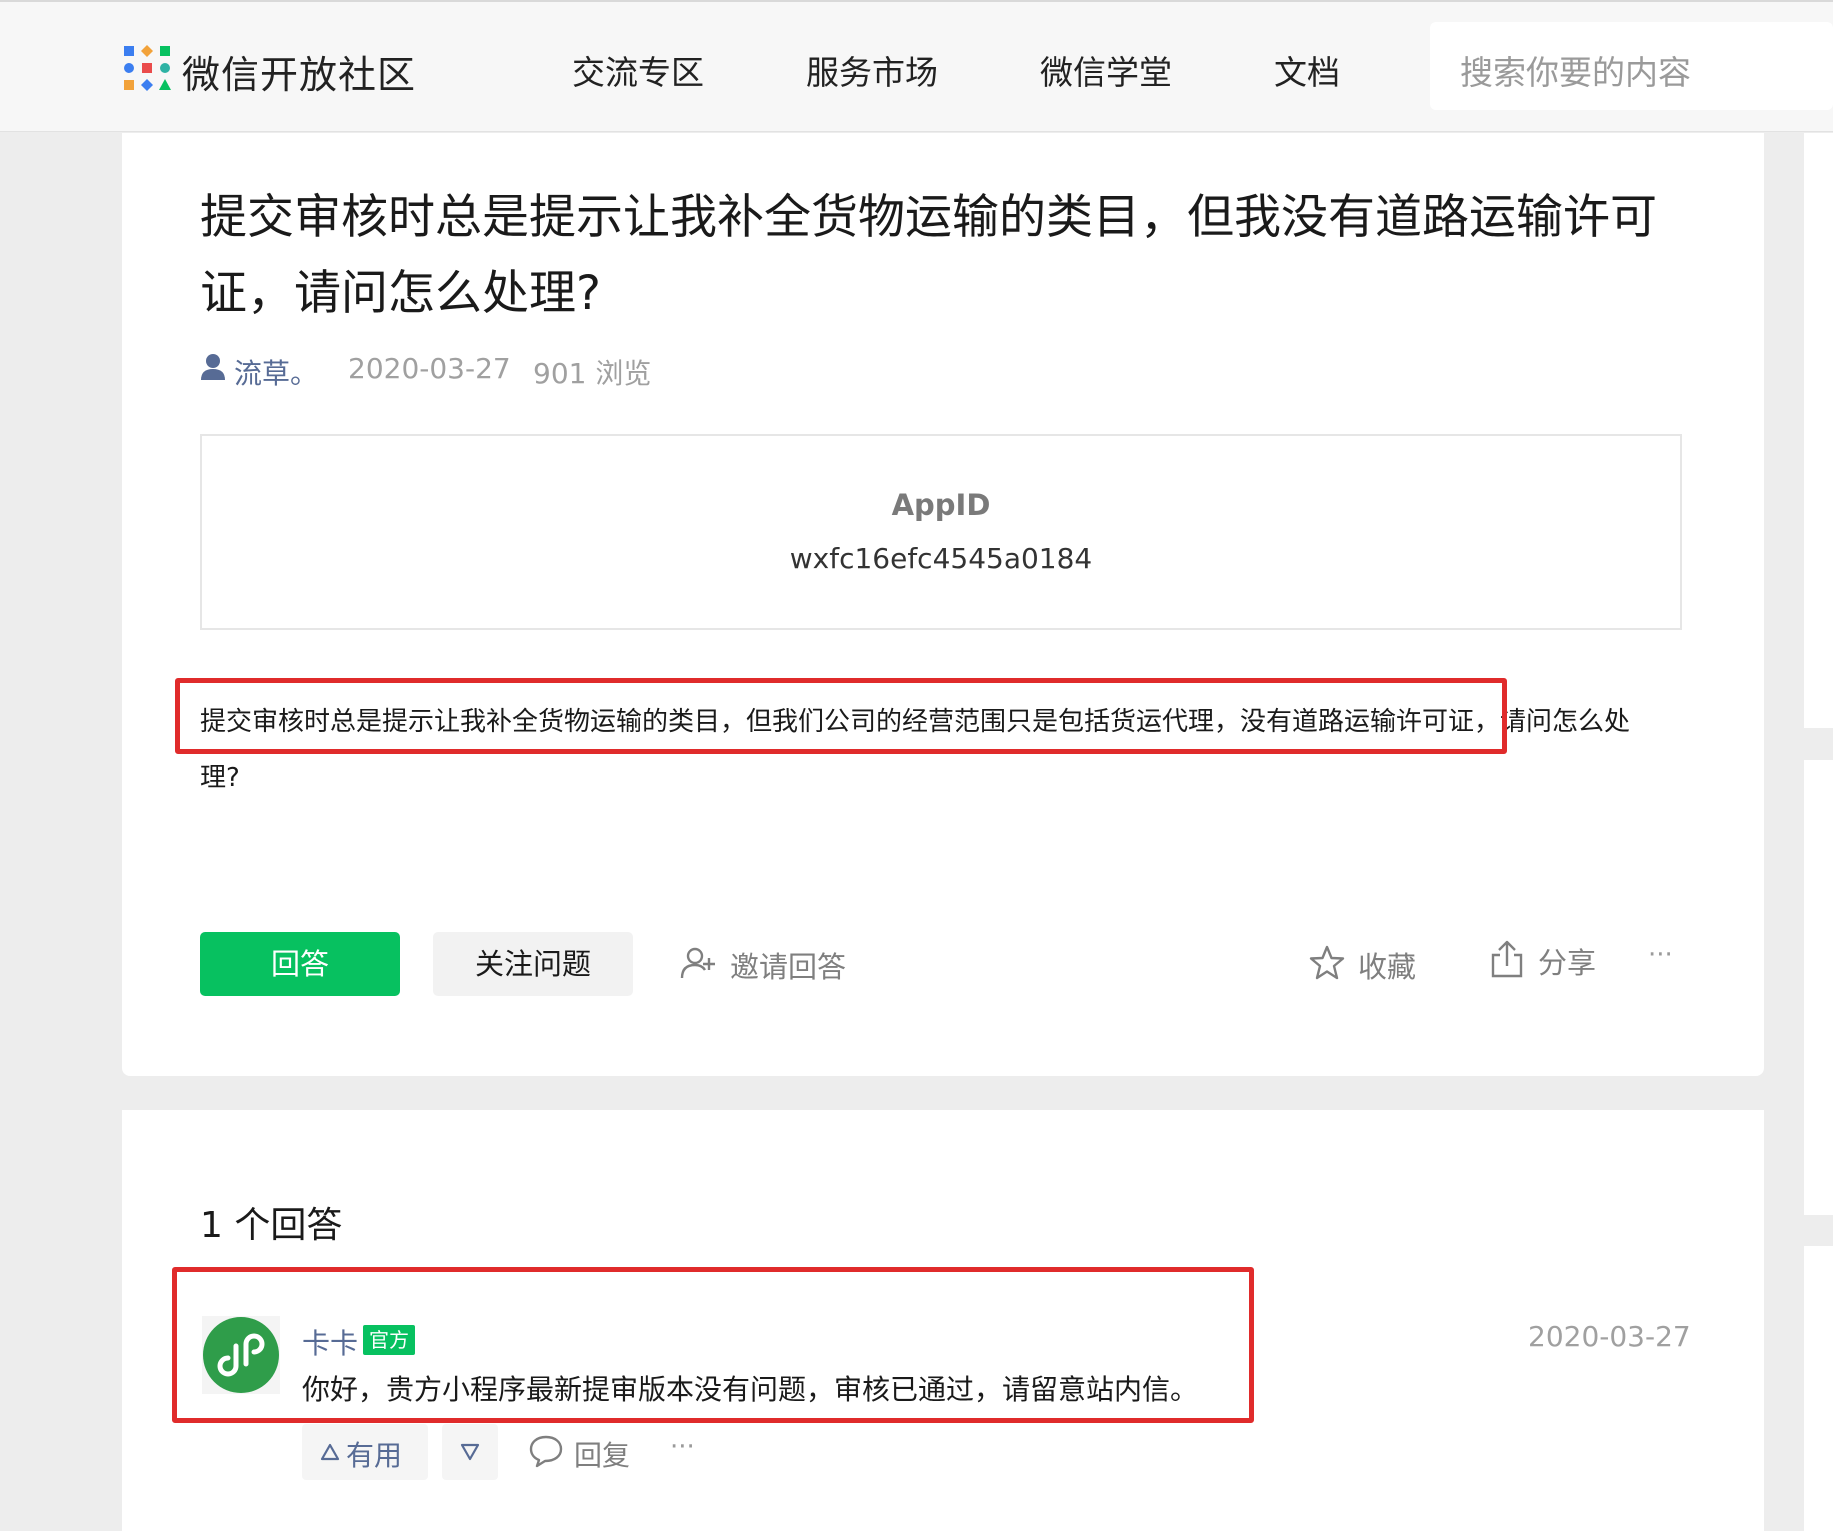 This screenshot has height=1531, width=1833. What do you see at coordinates (1567, 963) in the screenshot?
I see `share-label: 分享` at bounding box center [1567, 963].